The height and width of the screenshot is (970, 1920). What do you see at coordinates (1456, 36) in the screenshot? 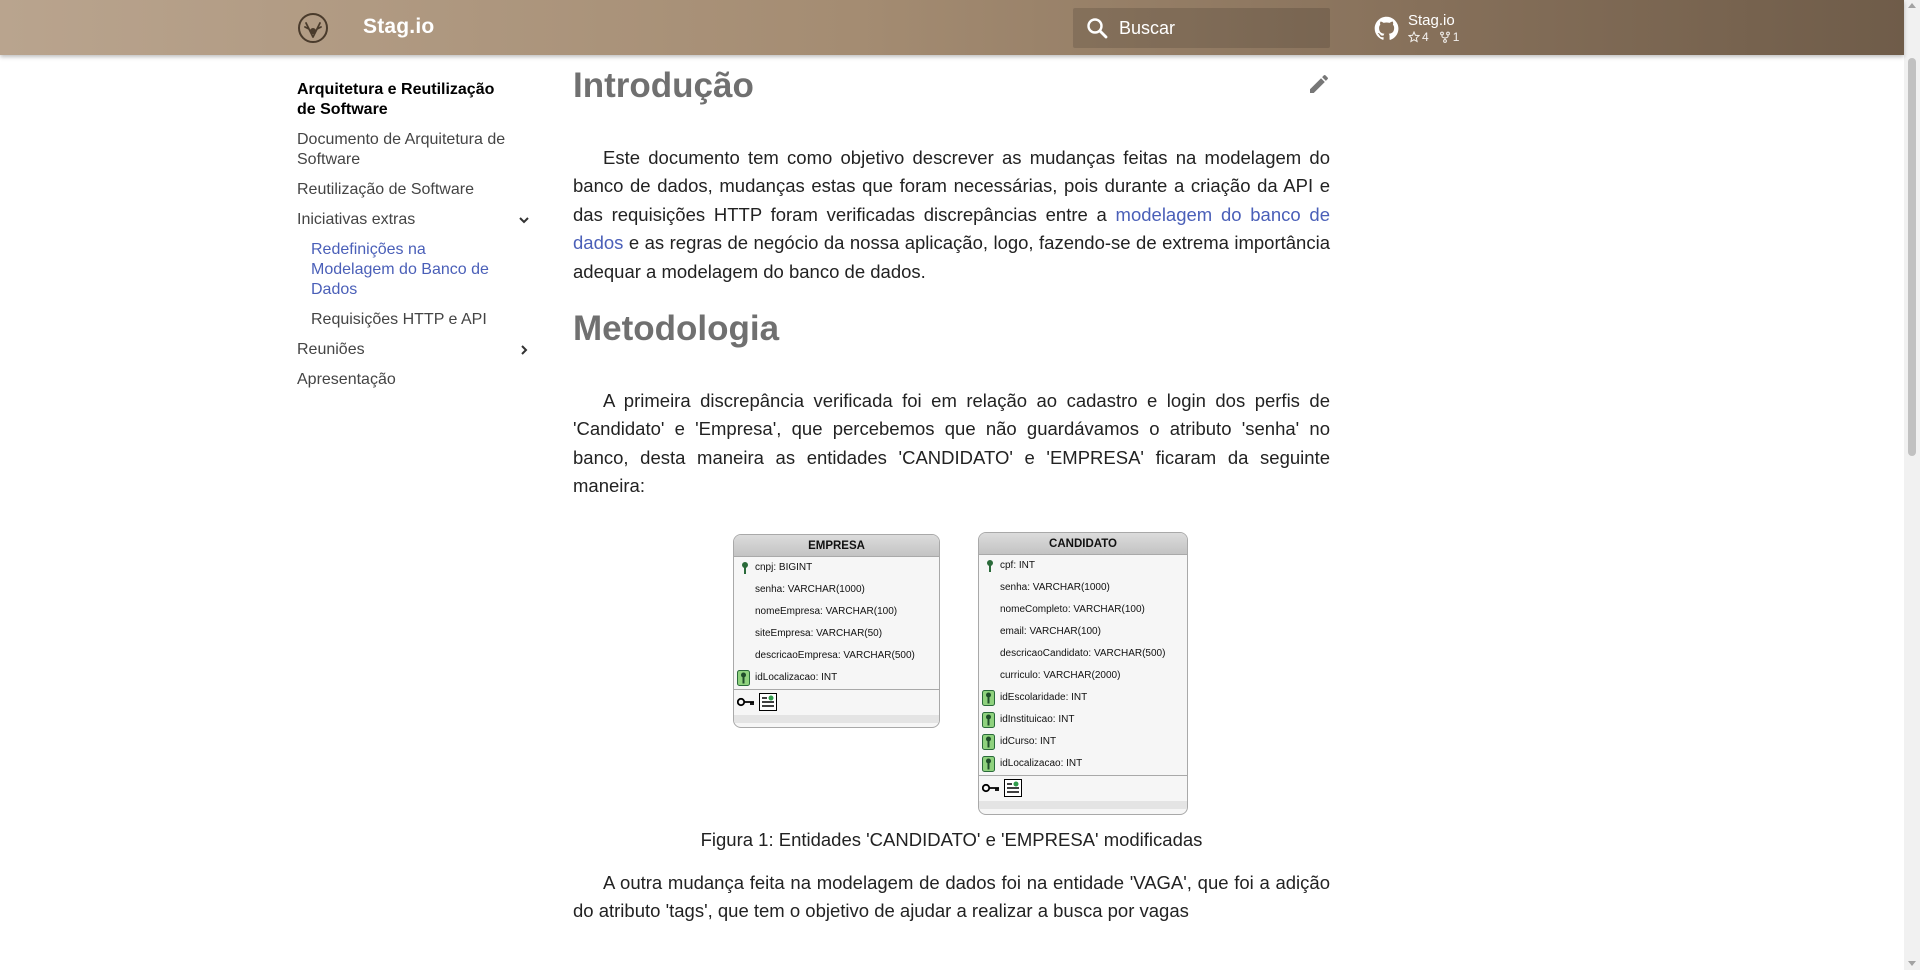
I see `repo-forks-count: 1` at bounding box center [1456, 36].